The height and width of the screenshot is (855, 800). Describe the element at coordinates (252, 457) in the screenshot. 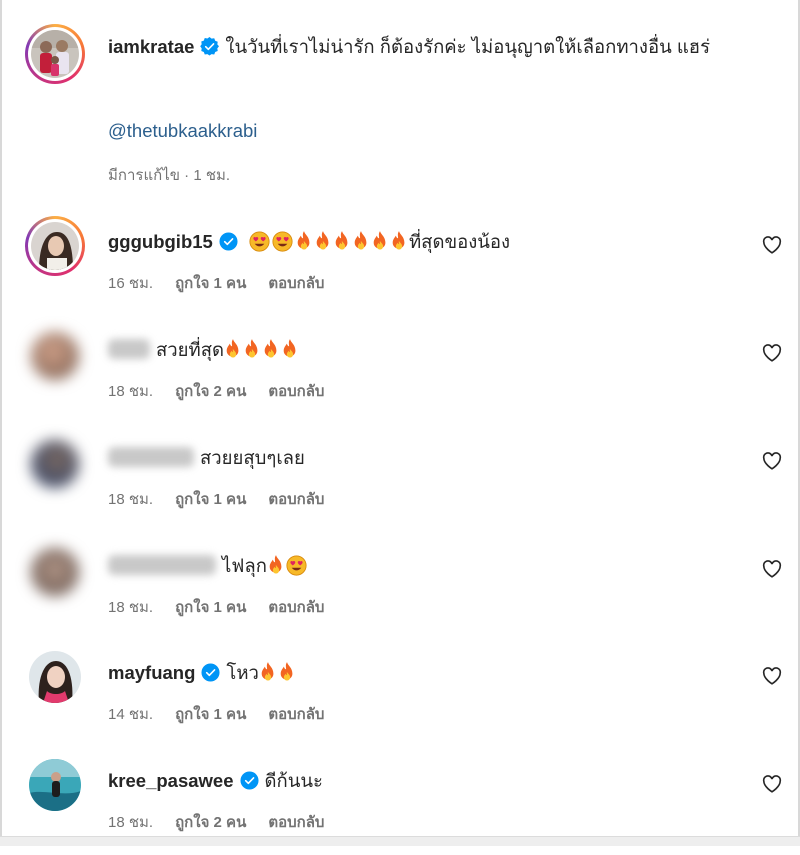

I see `comment-text: สวยยสุบๆเลย` at that location.